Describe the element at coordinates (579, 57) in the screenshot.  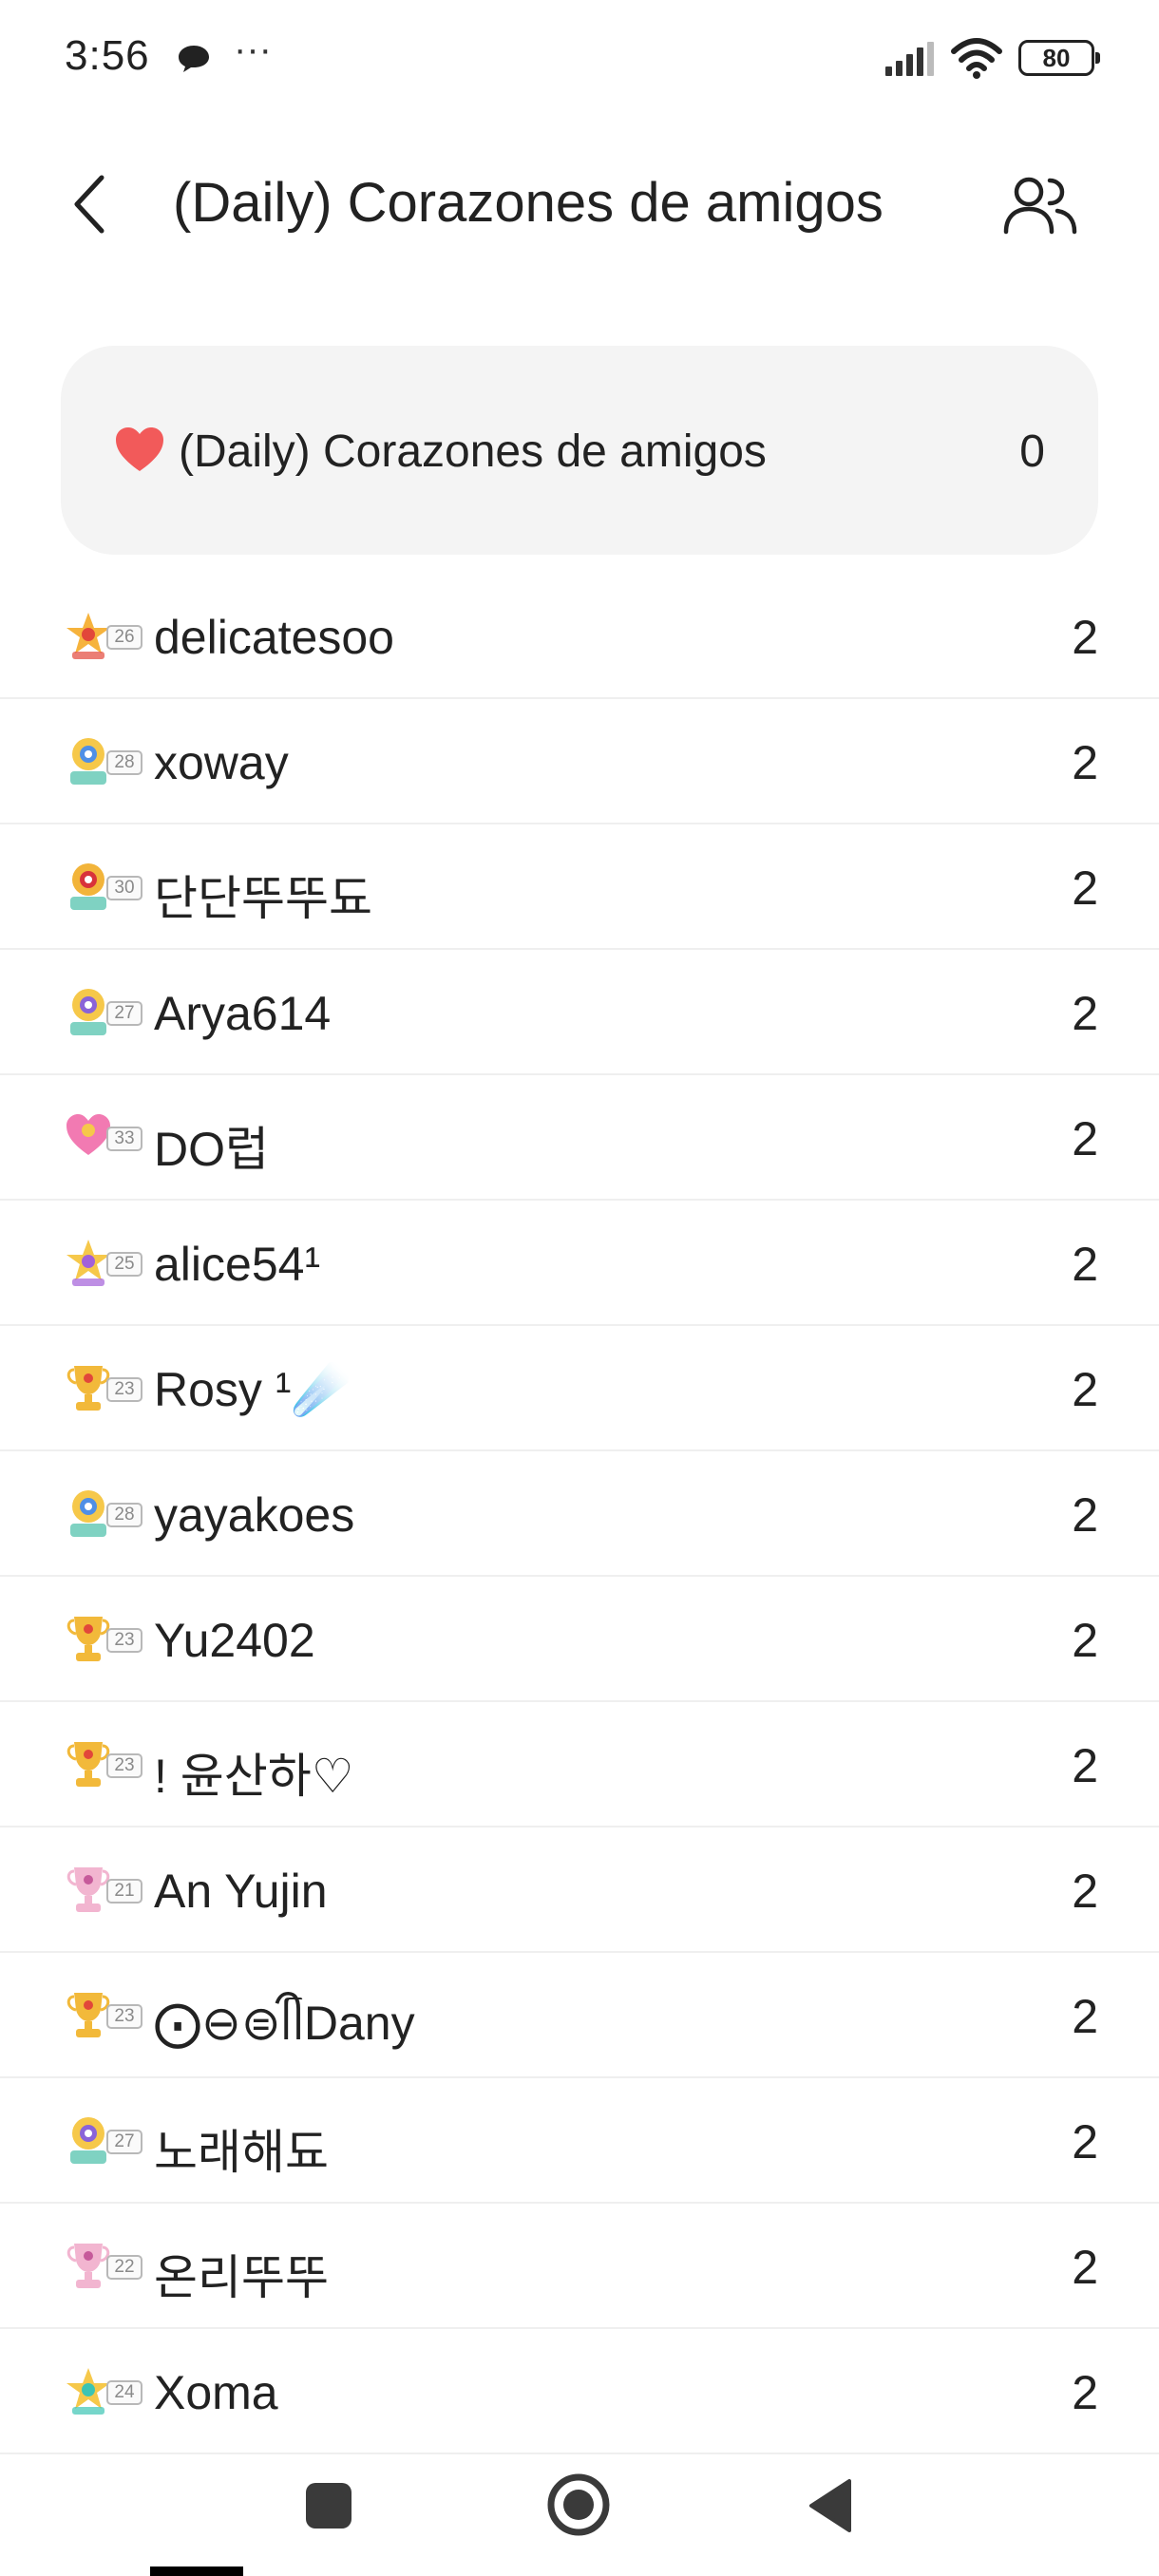
I see `status-bar: 3:56 ··· 80` at that location.